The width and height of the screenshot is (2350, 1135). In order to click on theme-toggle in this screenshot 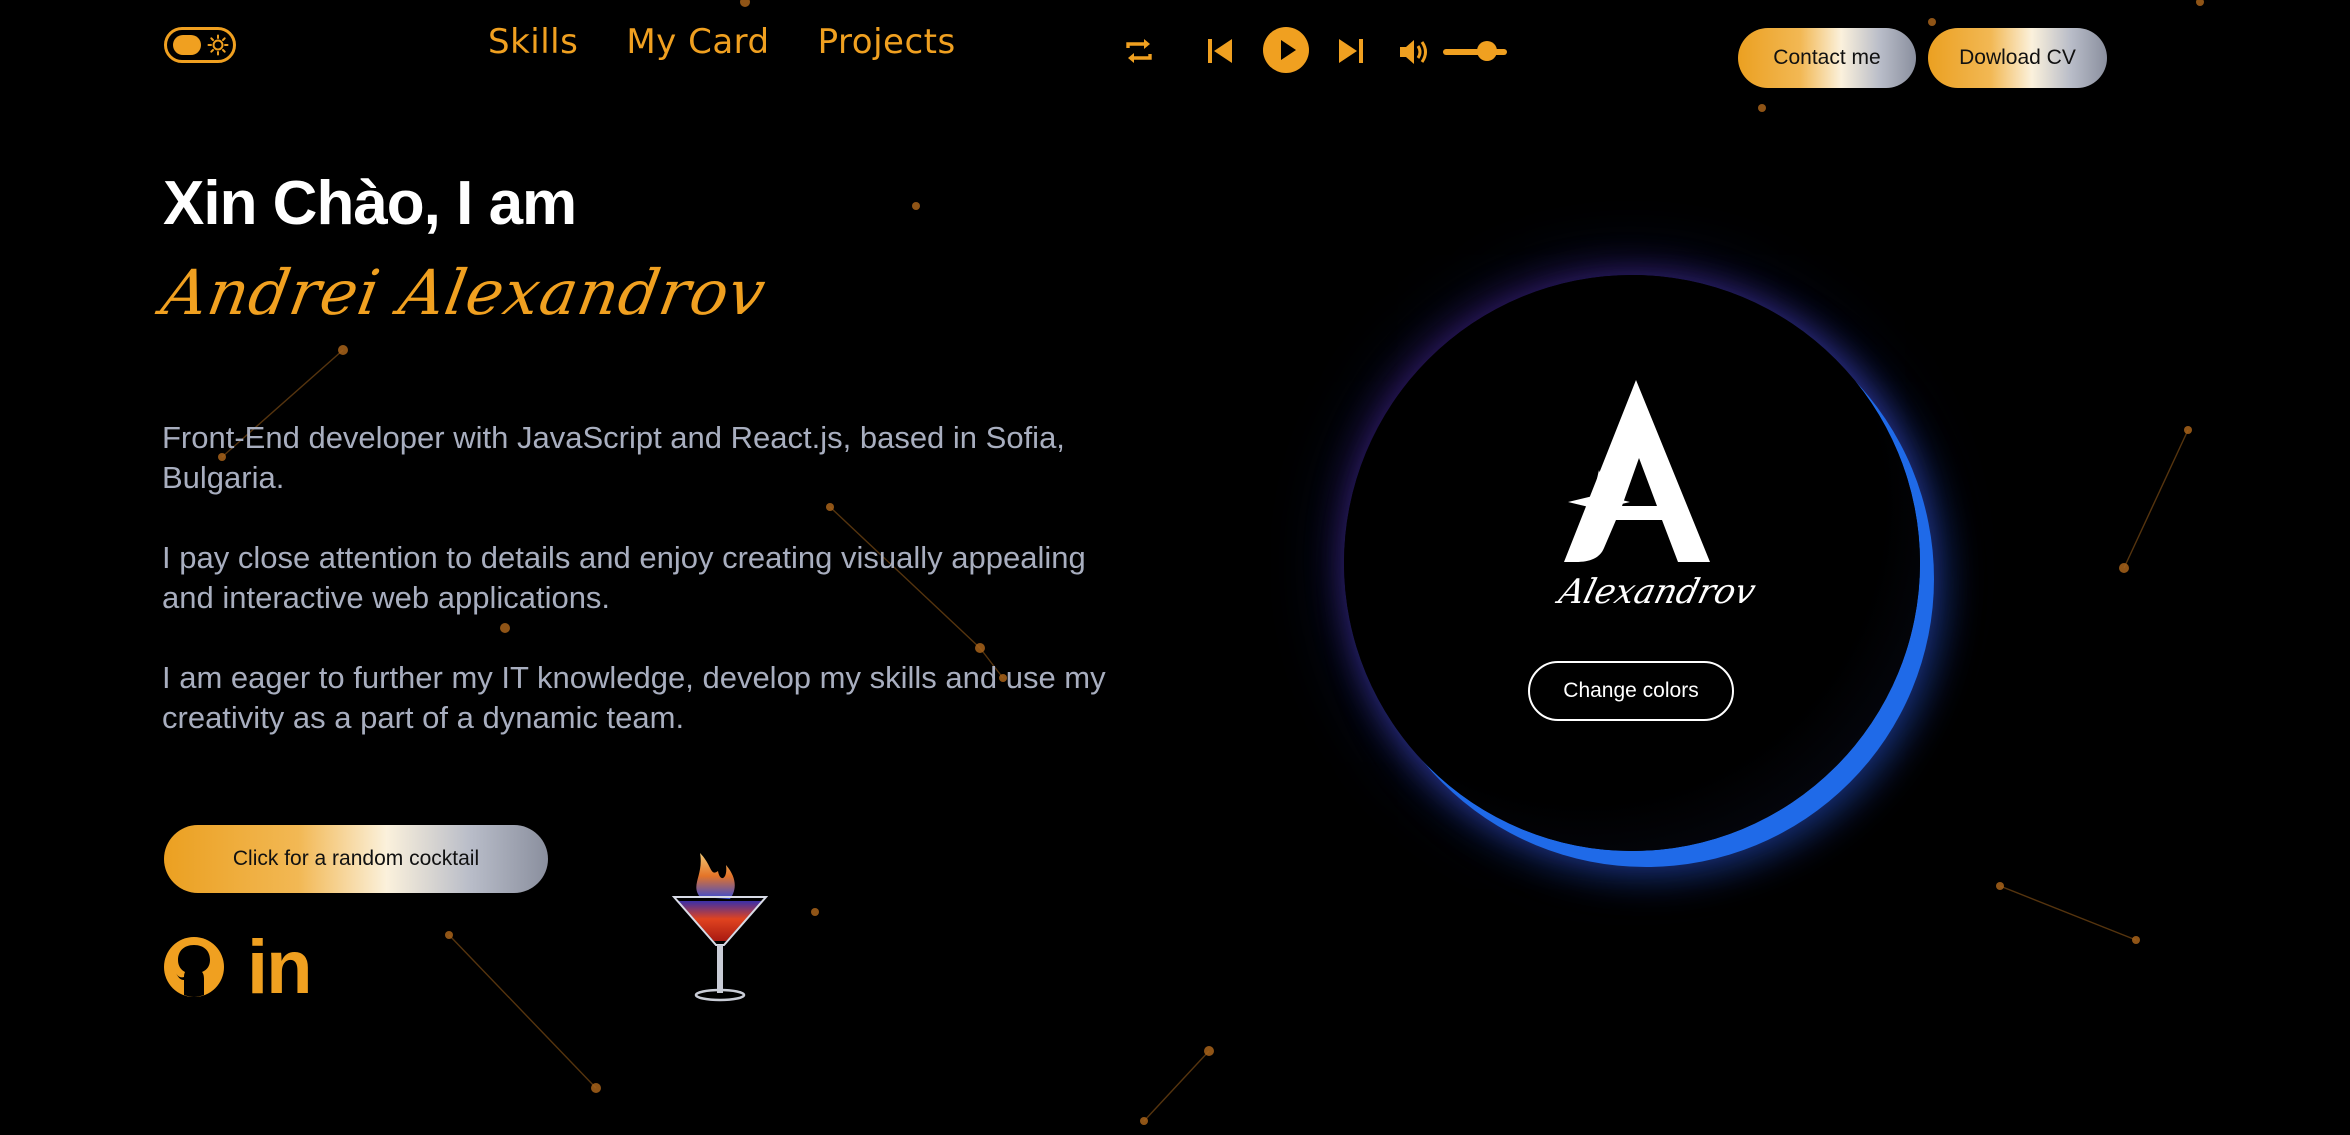, I will do `click(200, 45)`.